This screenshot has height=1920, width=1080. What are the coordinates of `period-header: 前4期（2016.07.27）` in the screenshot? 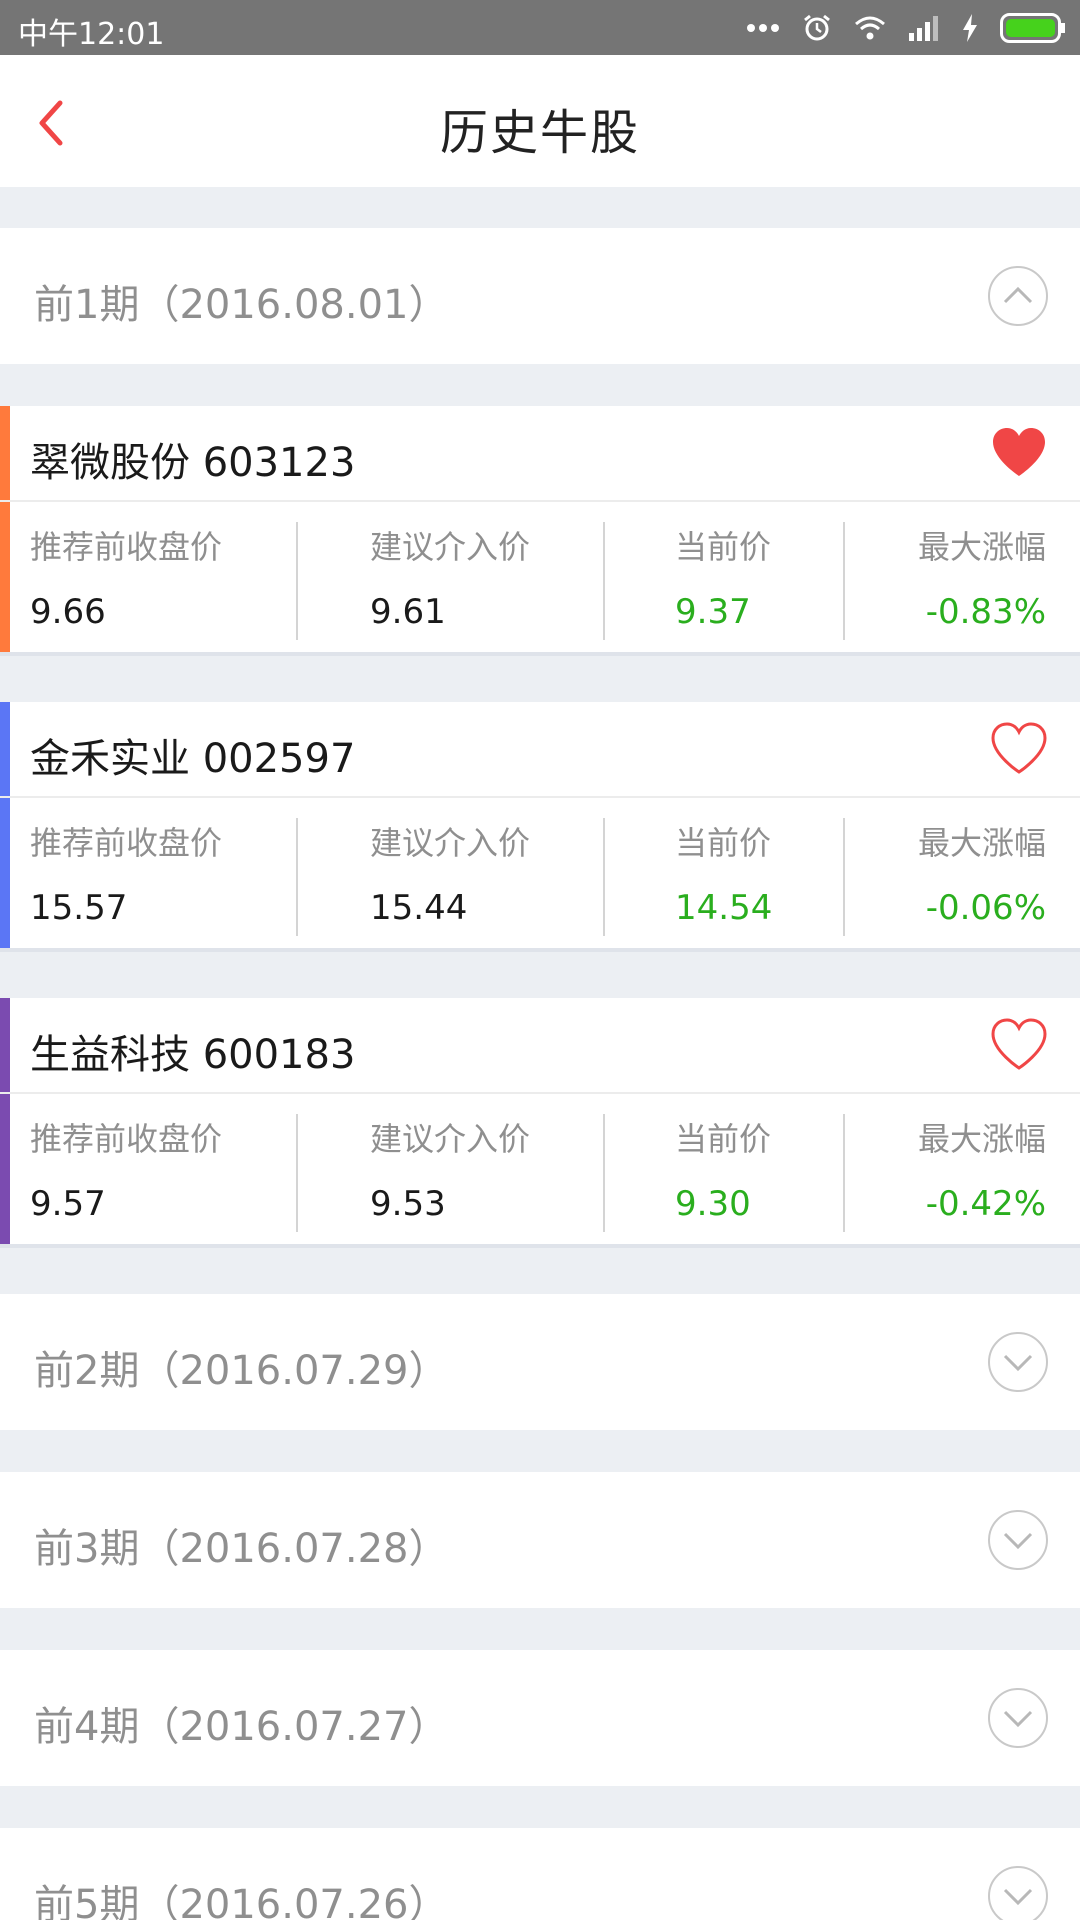 It's located at (540, 1718).